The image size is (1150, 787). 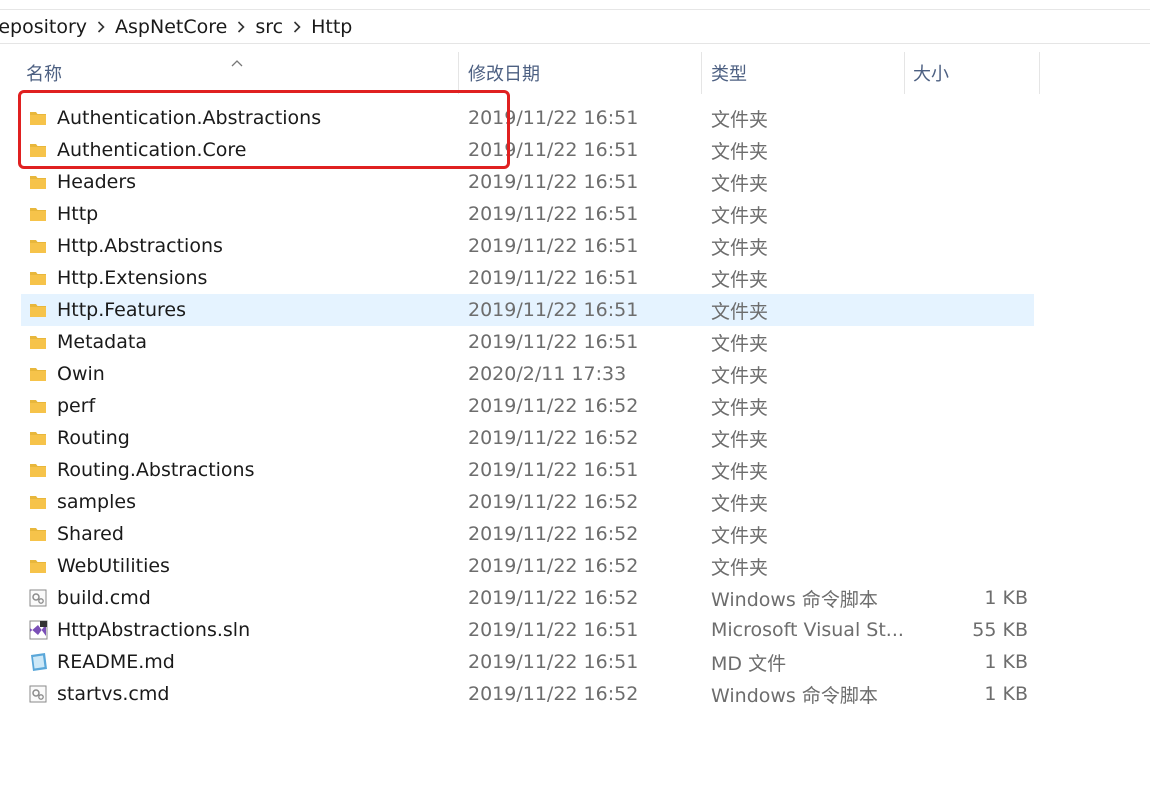 What do you see at coordinates (547, 374) in the screenshot?
I see `file-modified-date: 2020/2/11 17:33` at bounding box center [547, 374].